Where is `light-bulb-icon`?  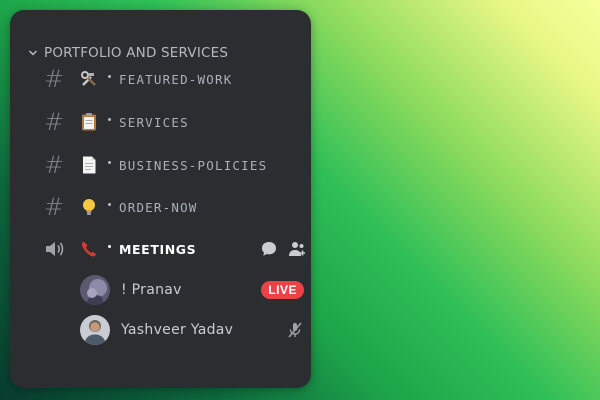
light-bulb-icon is located at coordinates (89, 207).